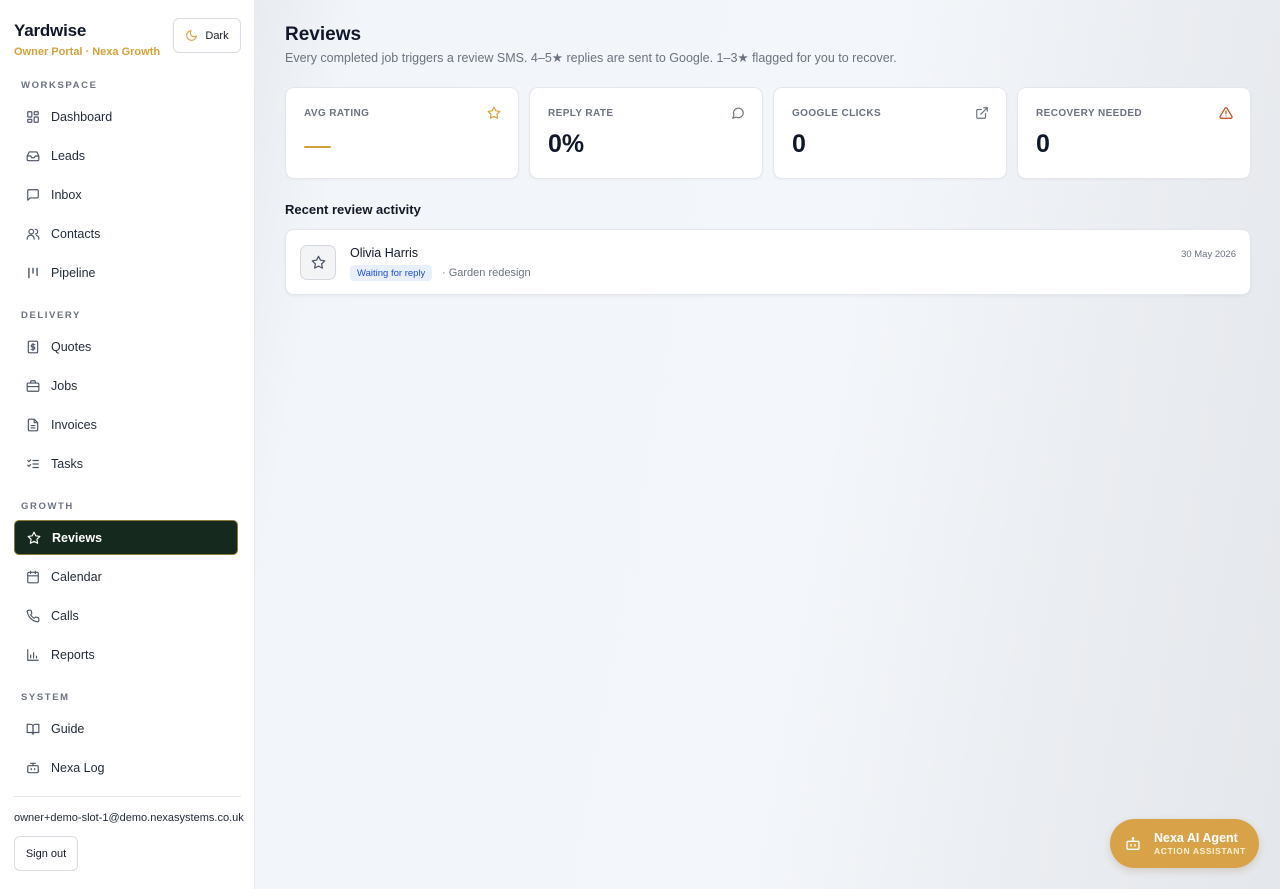 Image resolution: width=1280 pixels, height=889 pixels. What do you see at coordinates (33, 234) in the screenshot?
I see `users-icon` at bounding box center [33, 234].